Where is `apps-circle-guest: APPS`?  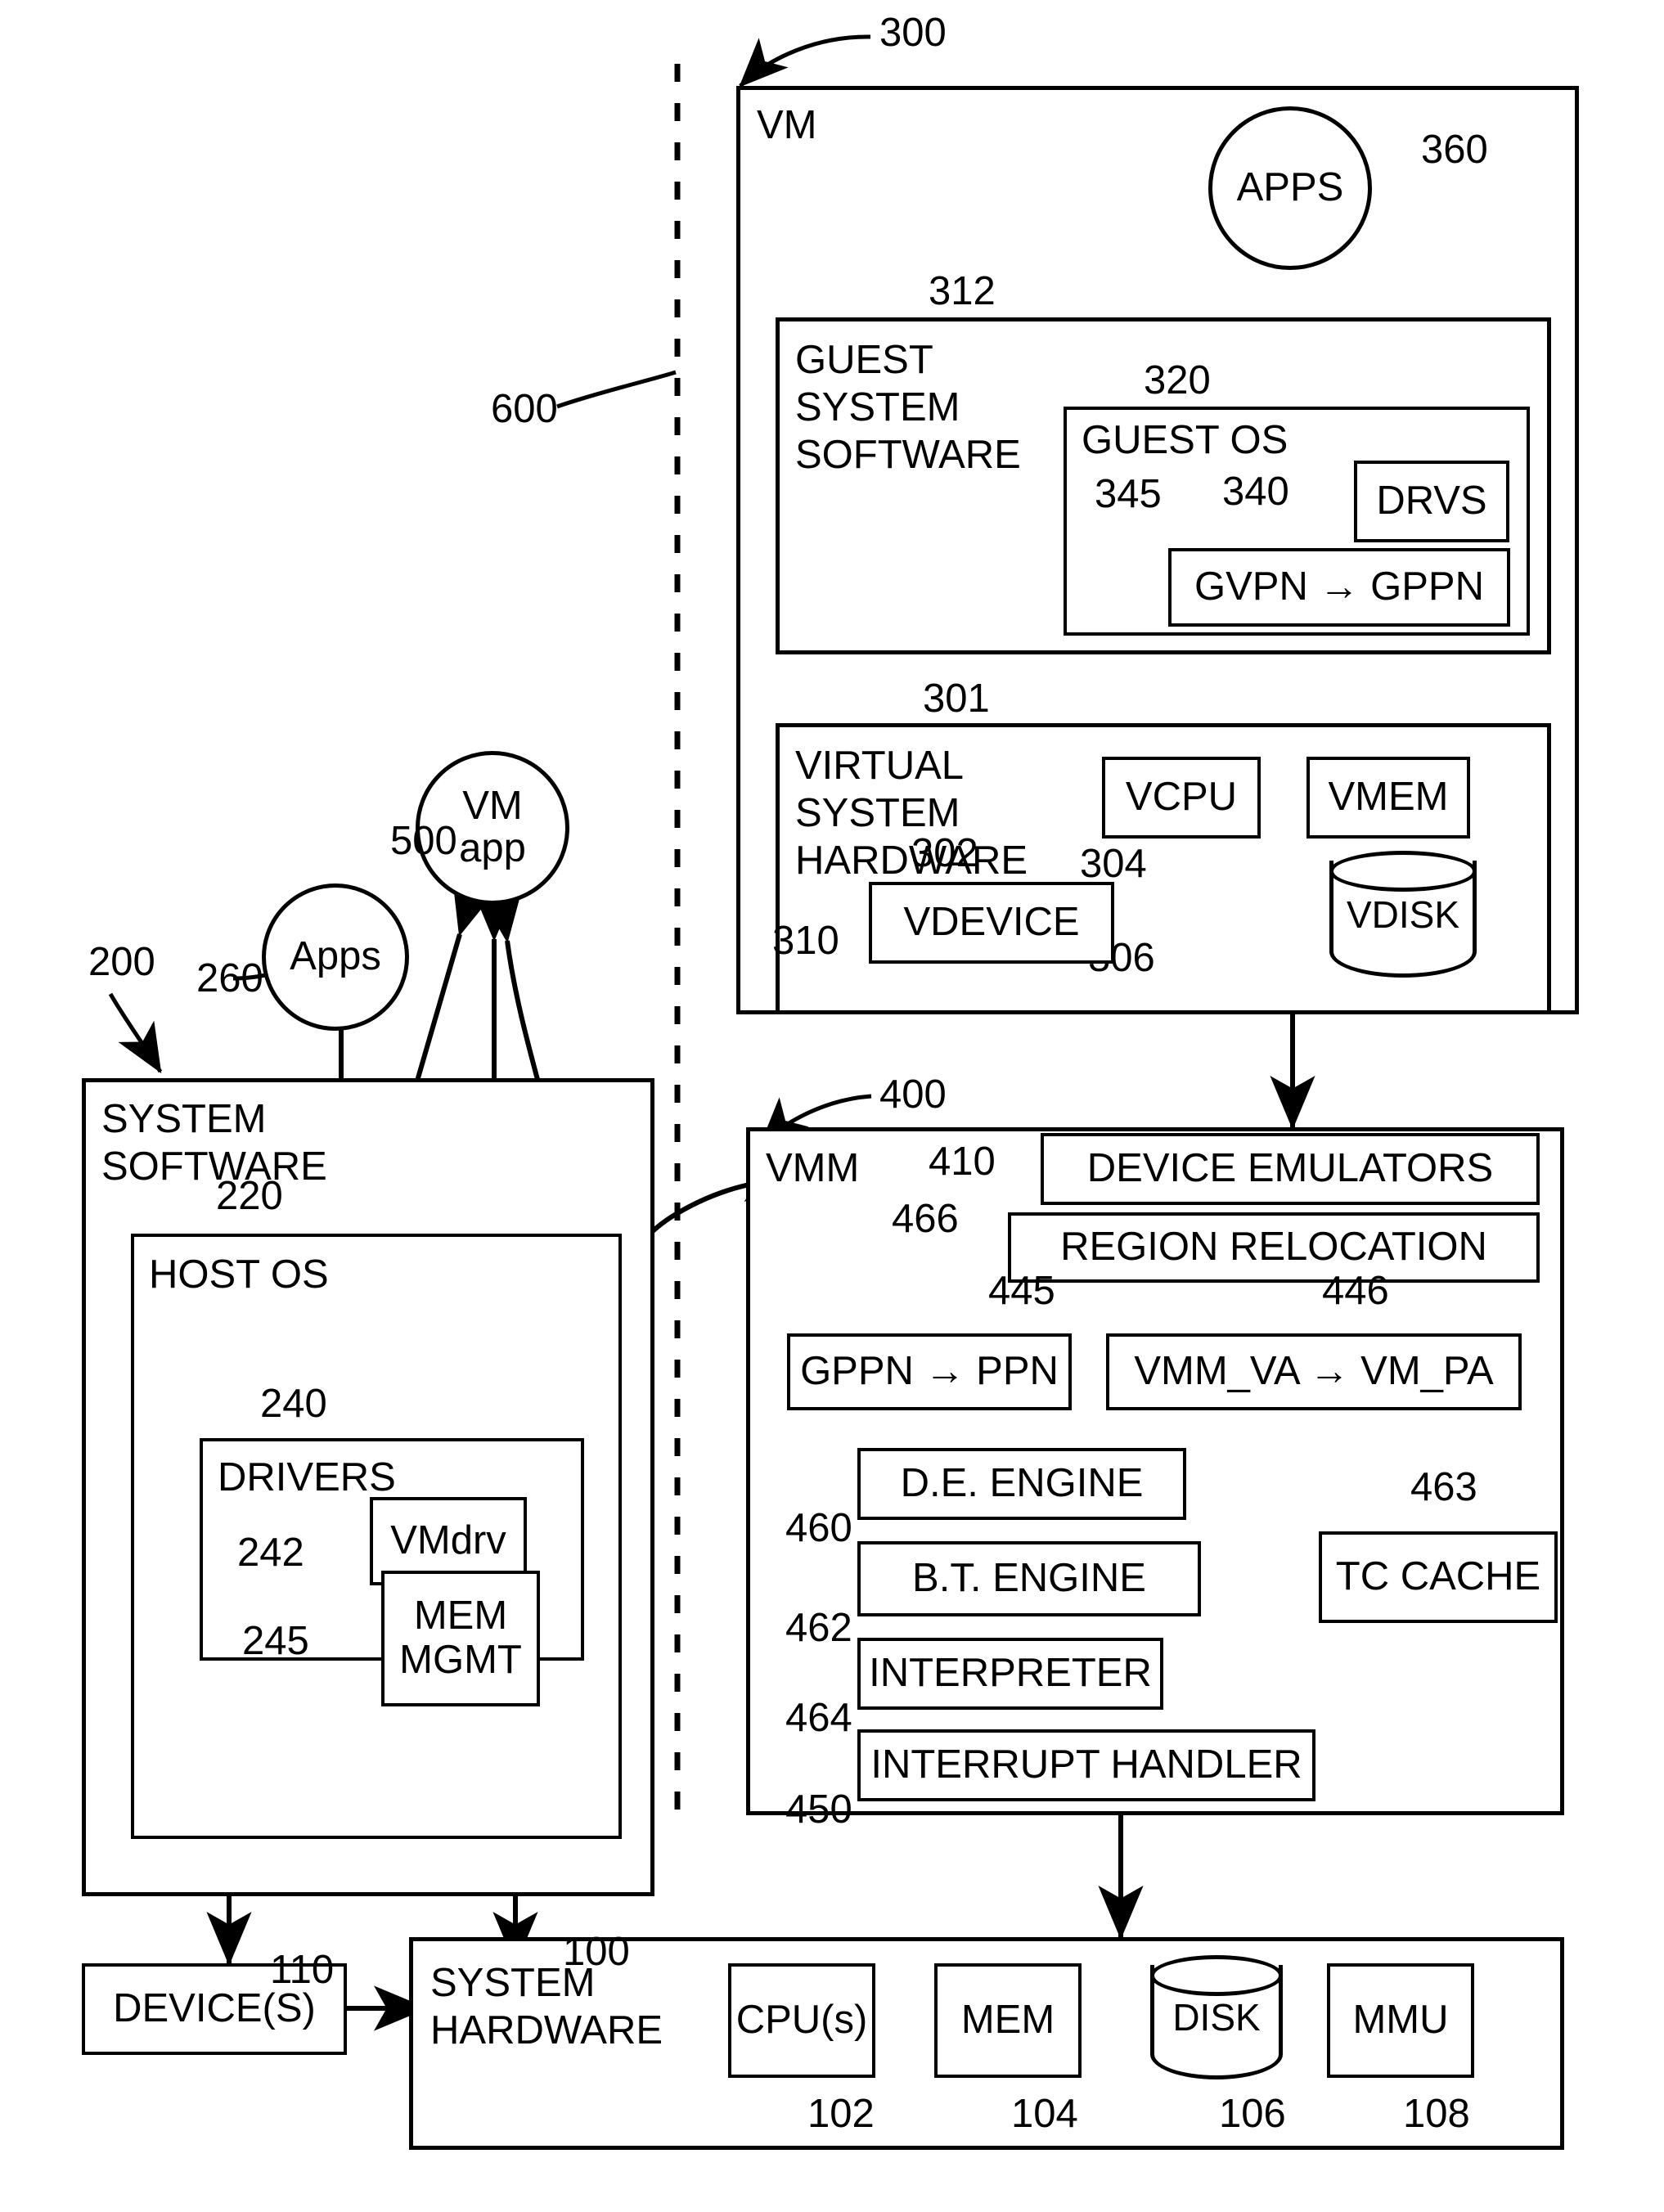
apps-circle-guest: APPS is located at coordinates (1290, 188).